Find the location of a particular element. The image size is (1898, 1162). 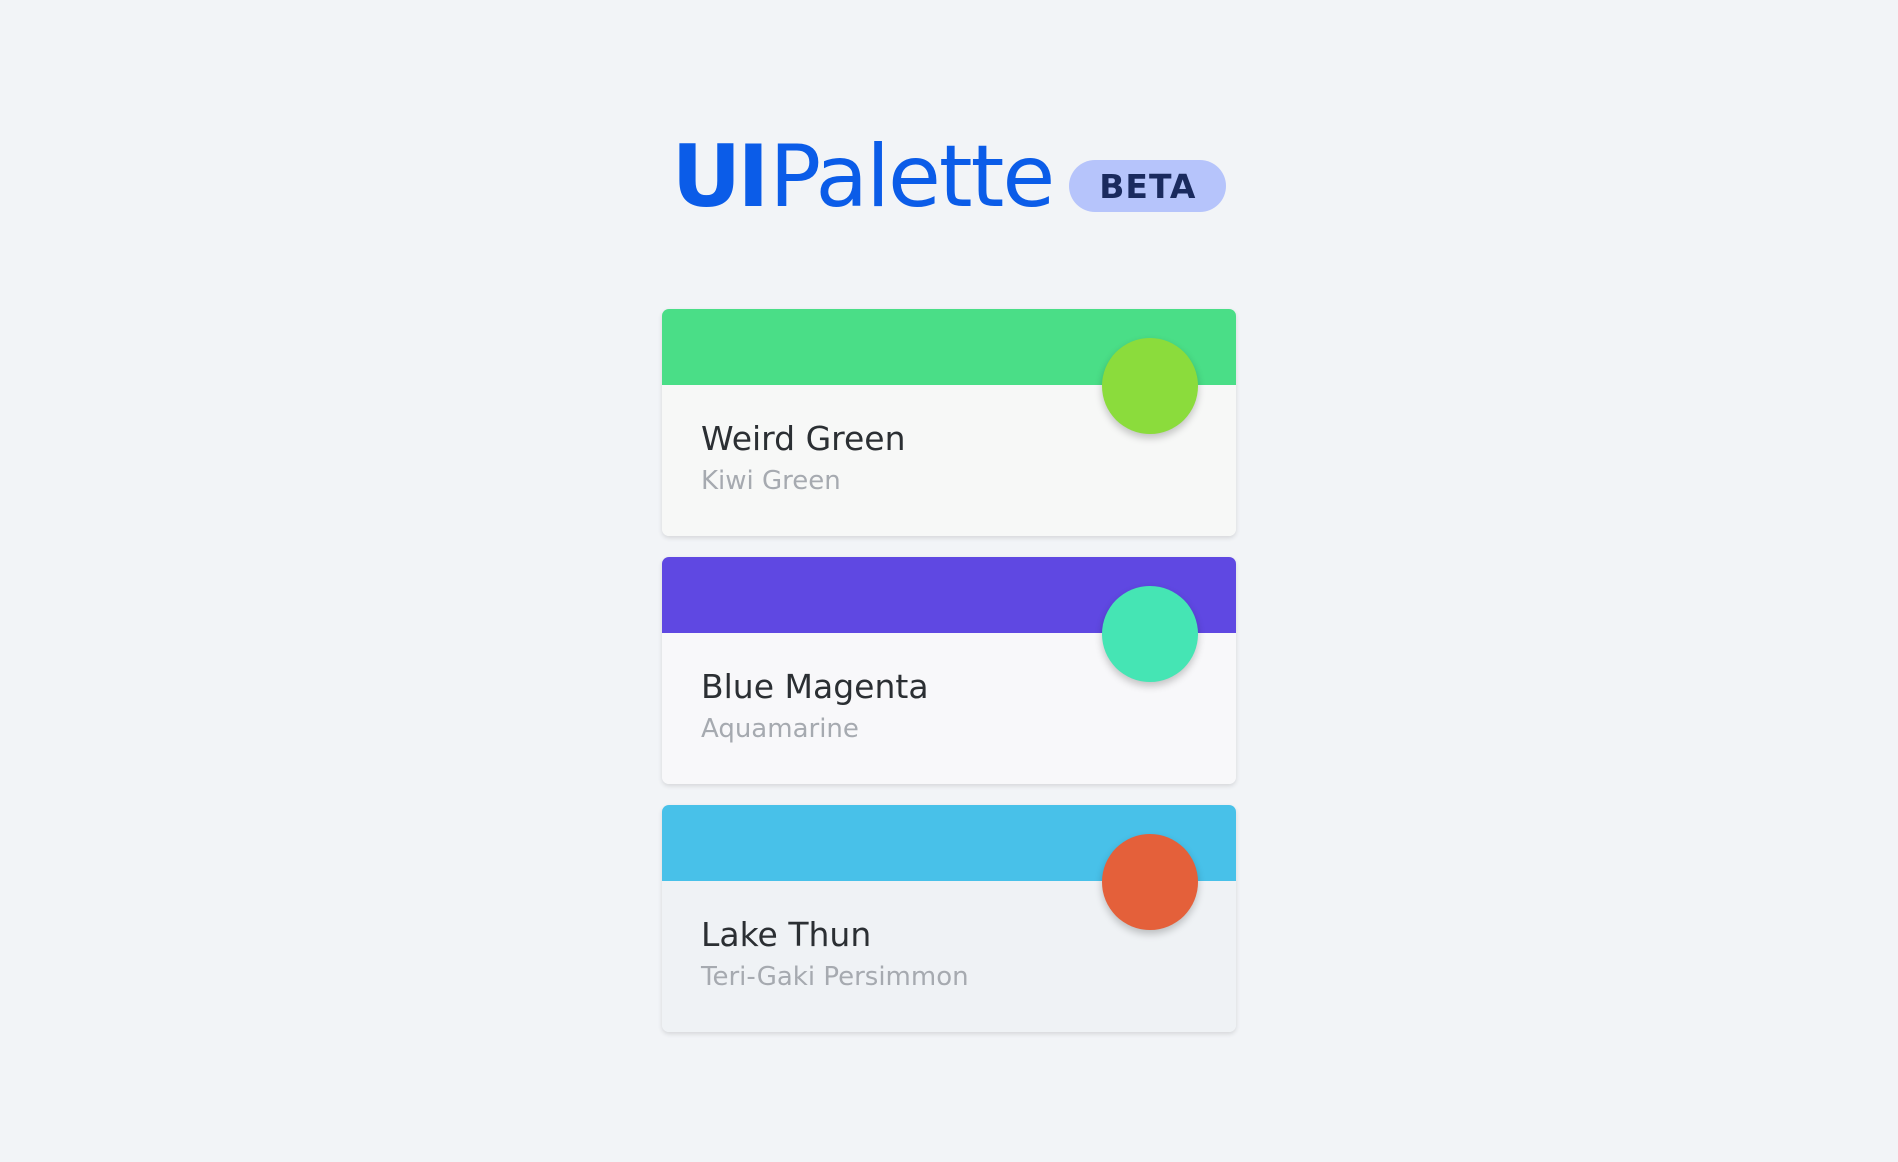

header: UI Palette BETA is located at coordinates (949, 179).